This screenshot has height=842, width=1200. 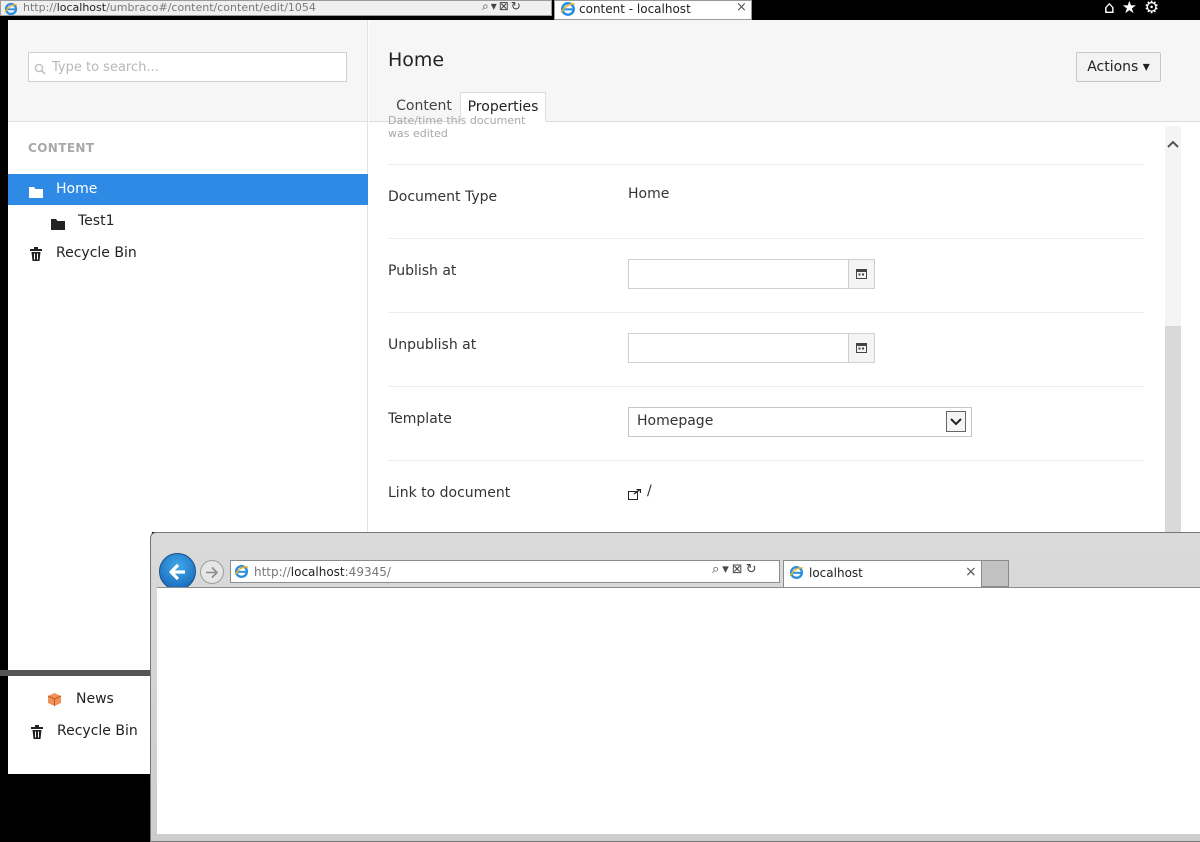 I want to click on unpublish-at-input, so click(x=738, y=348).